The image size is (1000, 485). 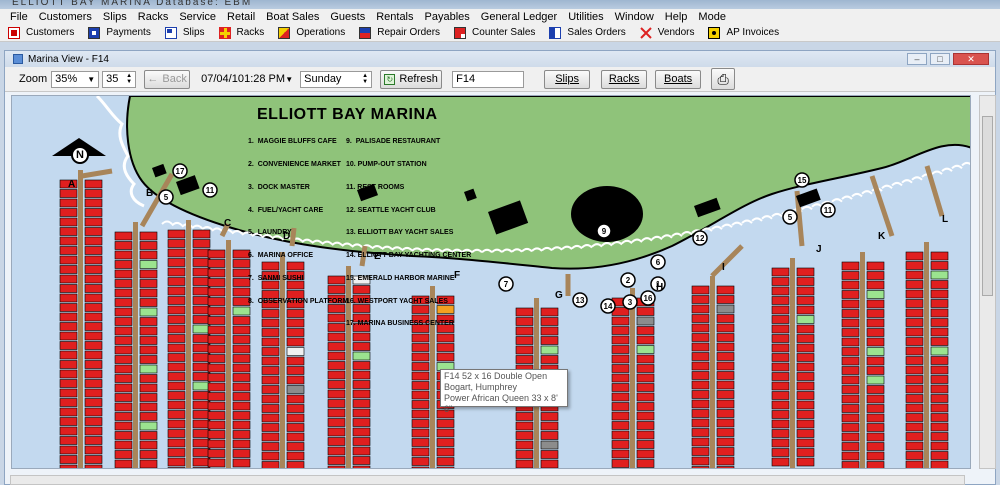 What do you see at coordinates (241, 17) in the screenshot?
I see `menu-retail: Retail` at bounding box center [241, 17].